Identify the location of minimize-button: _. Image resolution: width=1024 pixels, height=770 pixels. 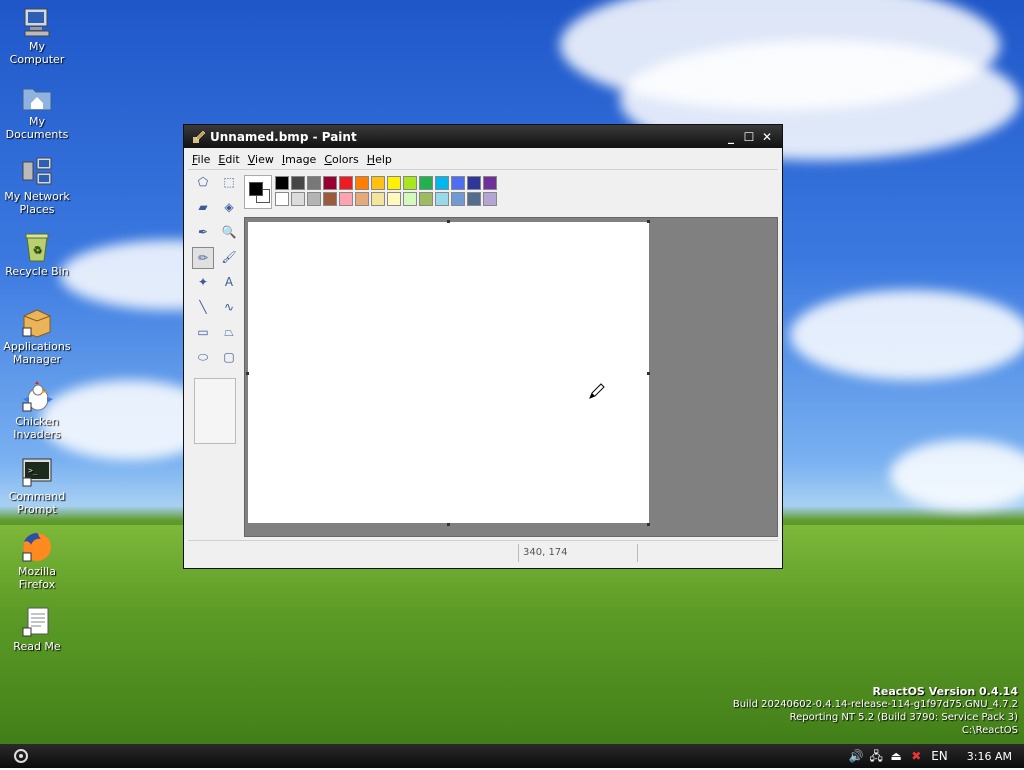
(731, 137).